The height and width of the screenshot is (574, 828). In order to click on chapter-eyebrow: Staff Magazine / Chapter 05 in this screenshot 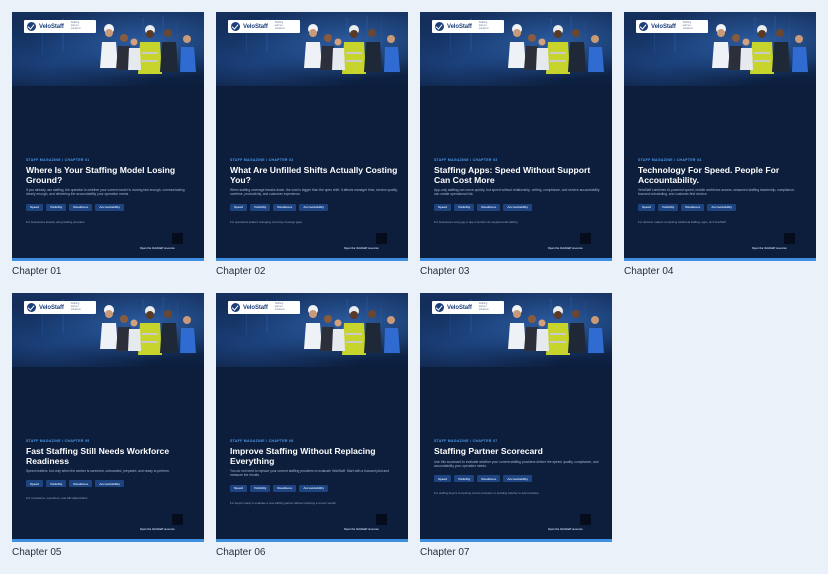, I will do `click(58, 441)`.